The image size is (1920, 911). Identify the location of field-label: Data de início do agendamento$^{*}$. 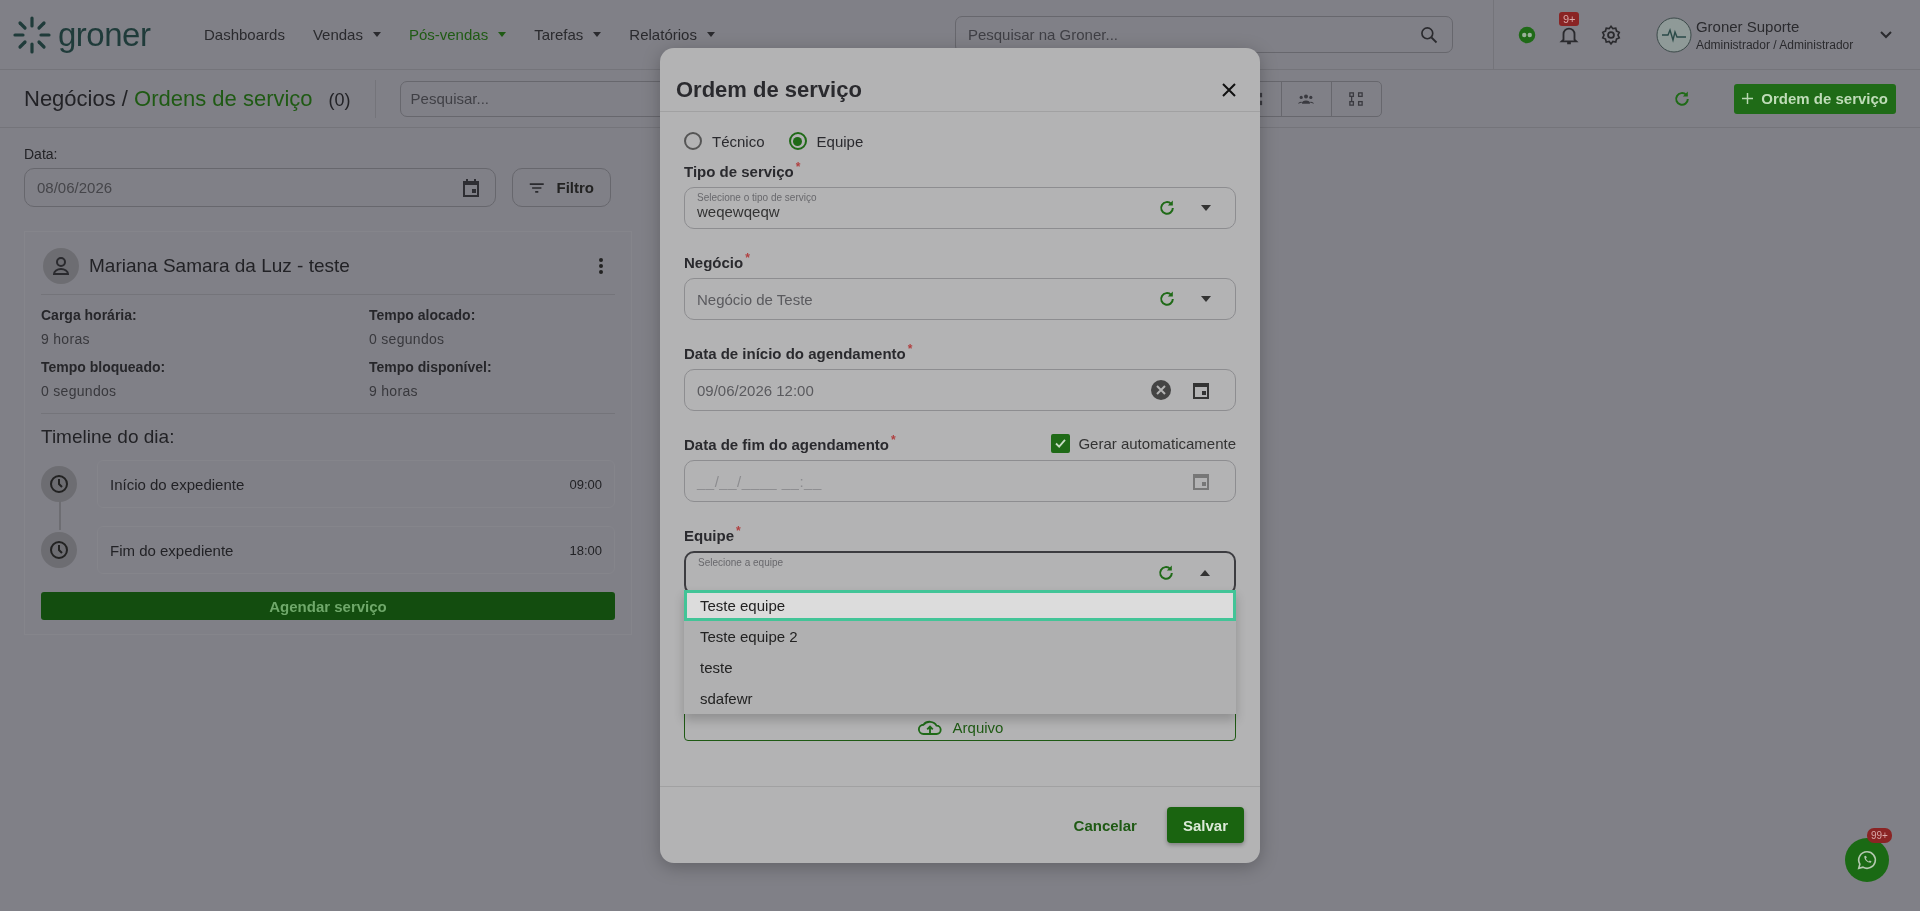
(798, 352).